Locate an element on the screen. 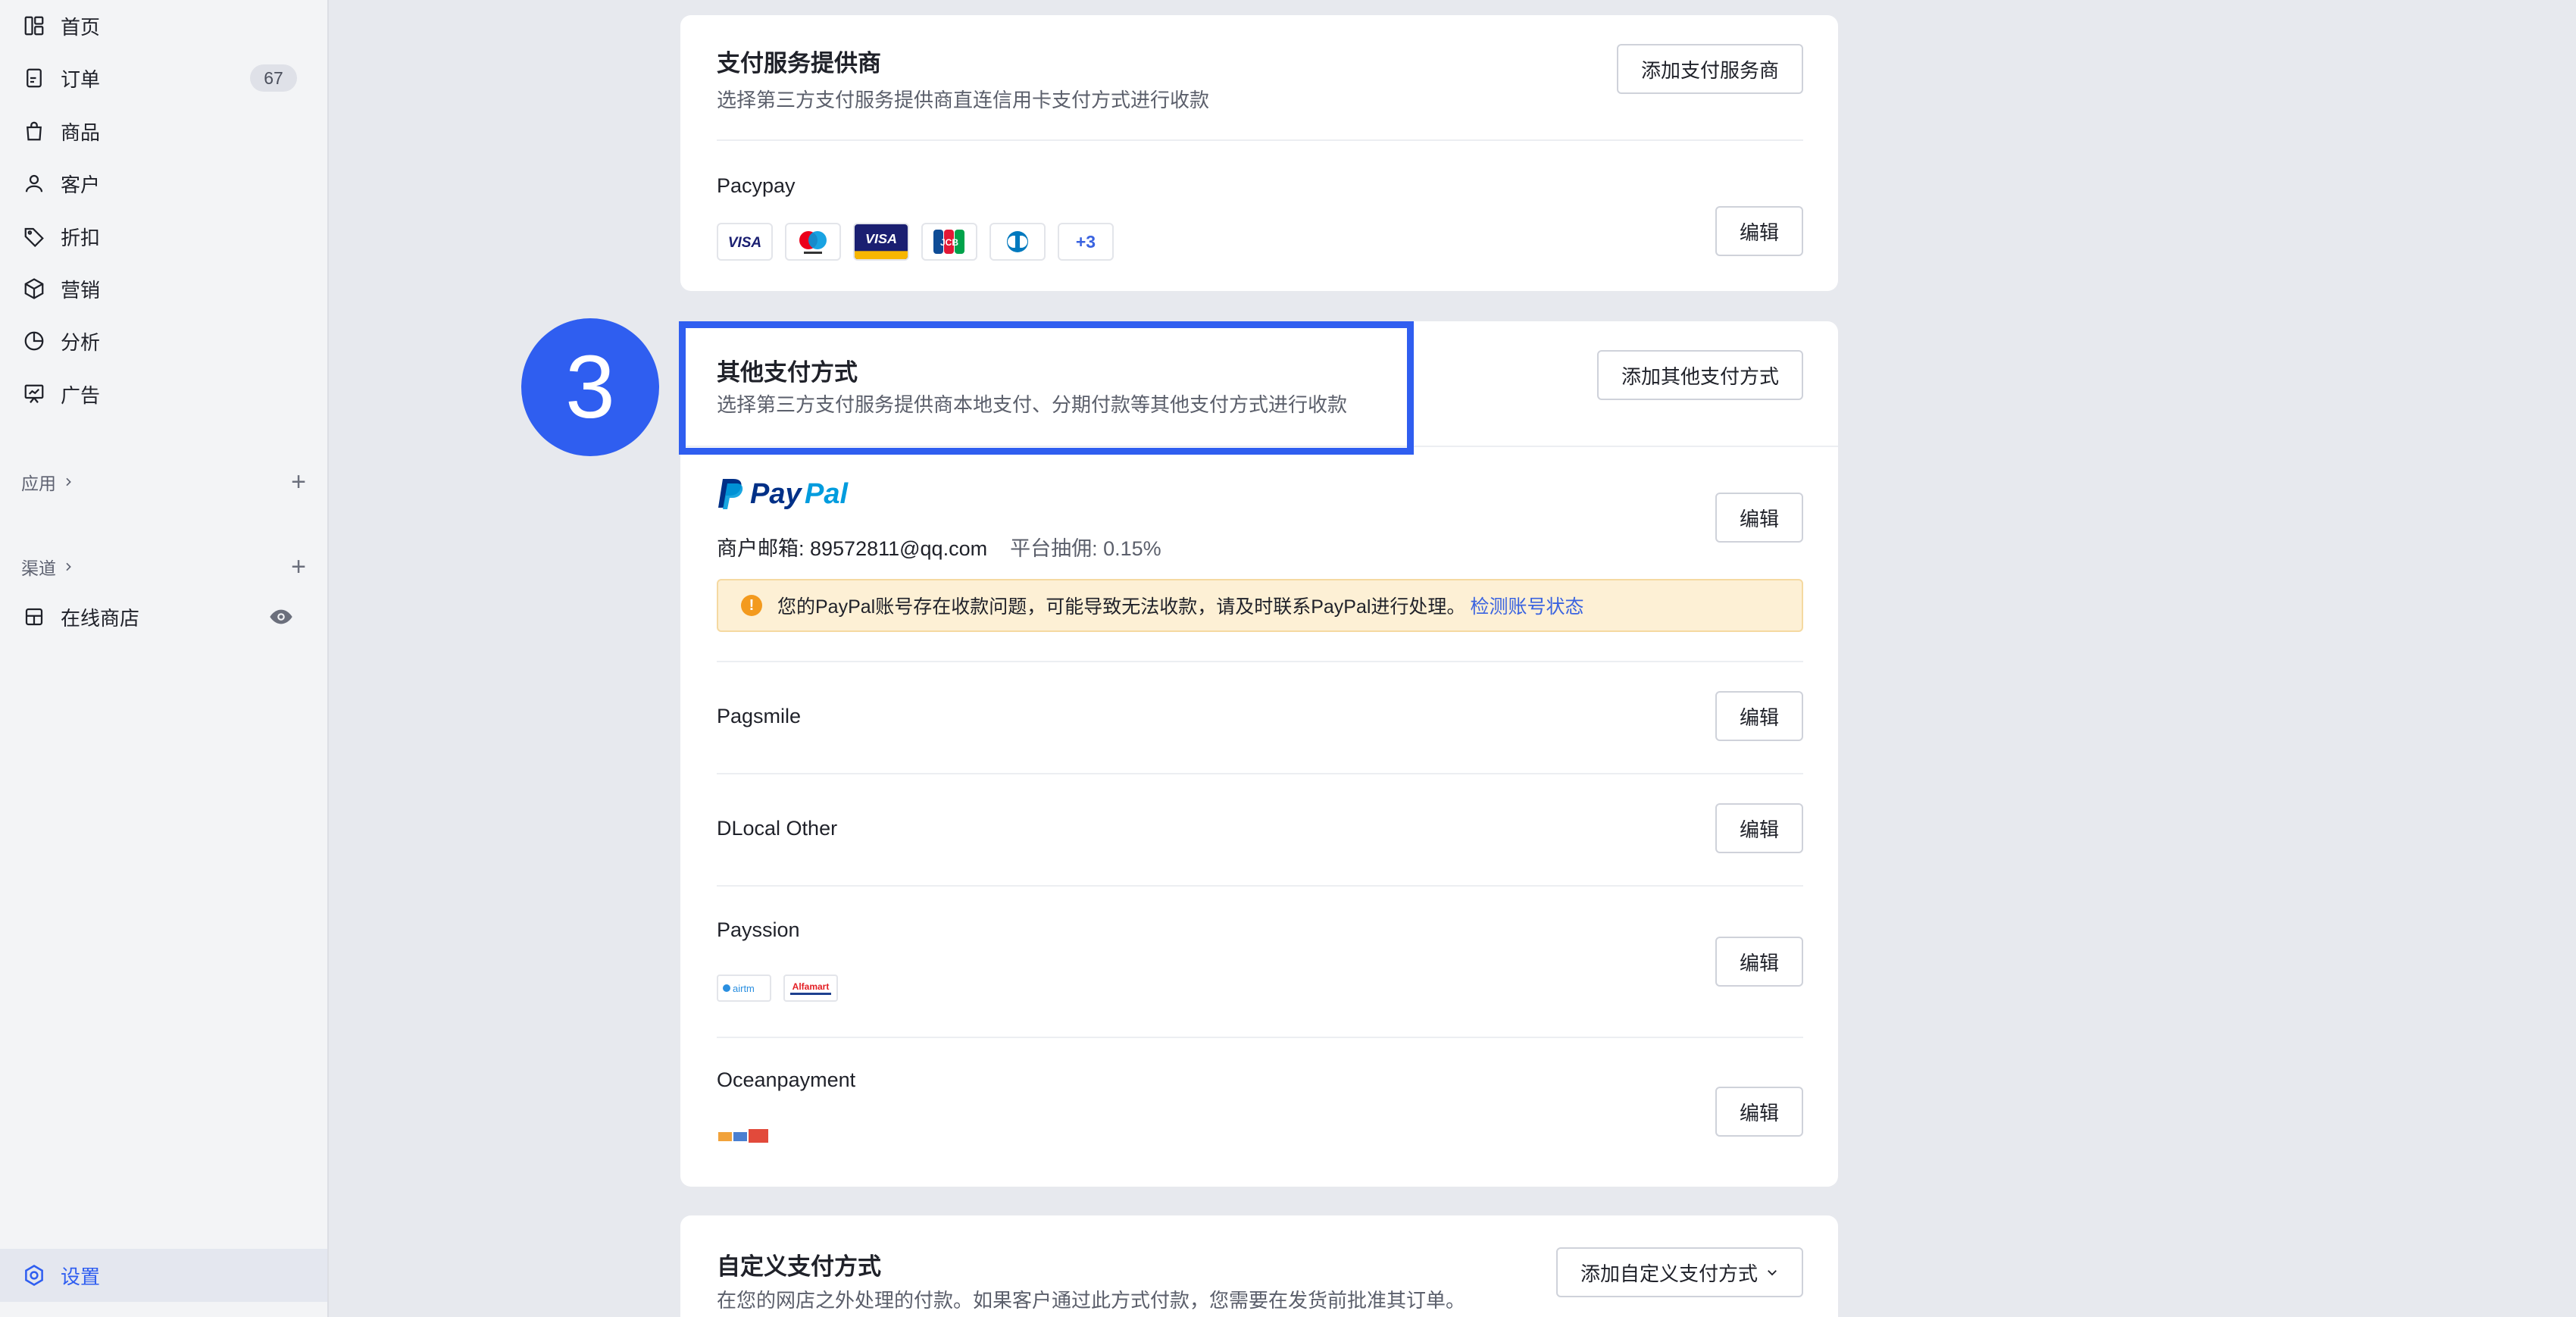 This screenshot has width=2576, height=1317. apps-section-label: 应用 is located at coordinates (38, 483).